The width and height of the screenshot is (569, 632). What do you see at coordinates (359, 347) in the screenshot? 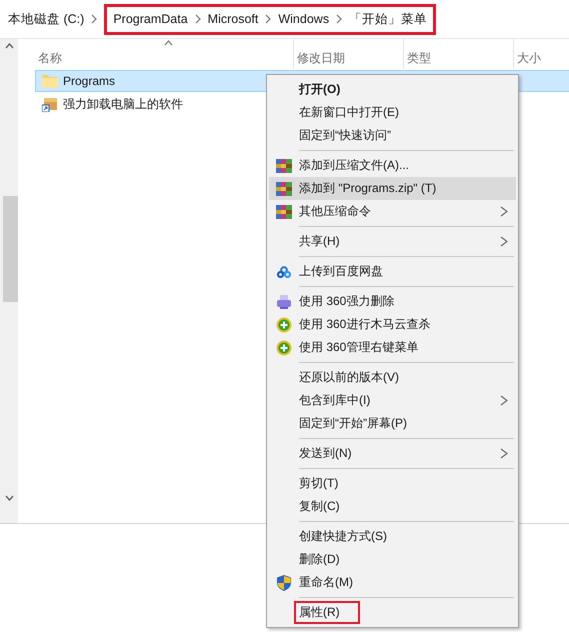
I see `menu-label: 使用 360管理右键菜单` at bounding box center [359, 347].